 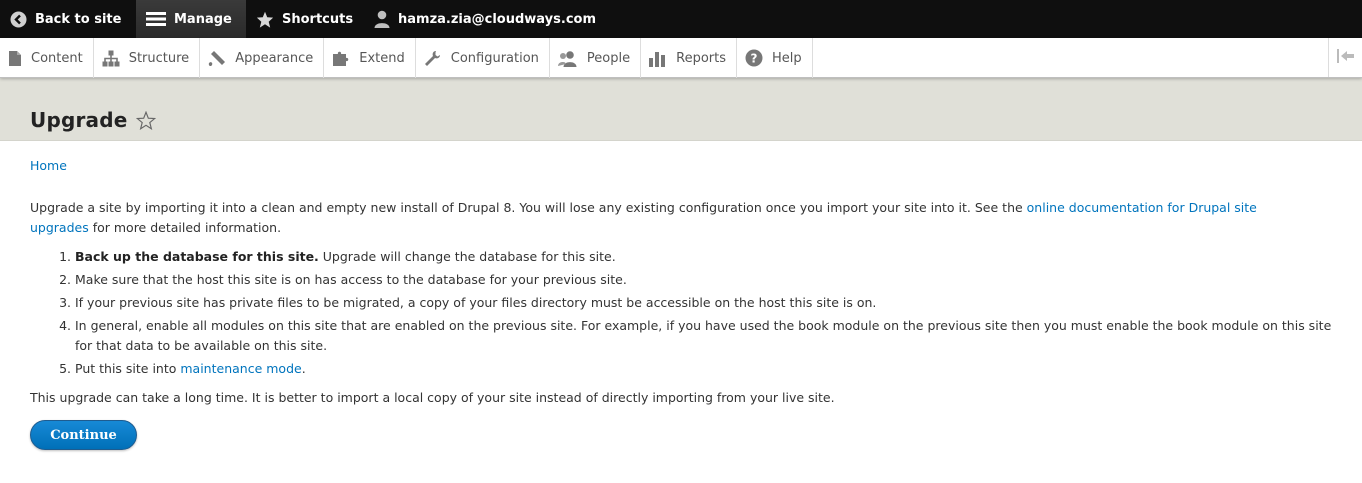 What do you see at coordinates (787, 58) in the screenshot?
I see `tray-item-label: Help` at bounding box center [787, 58].